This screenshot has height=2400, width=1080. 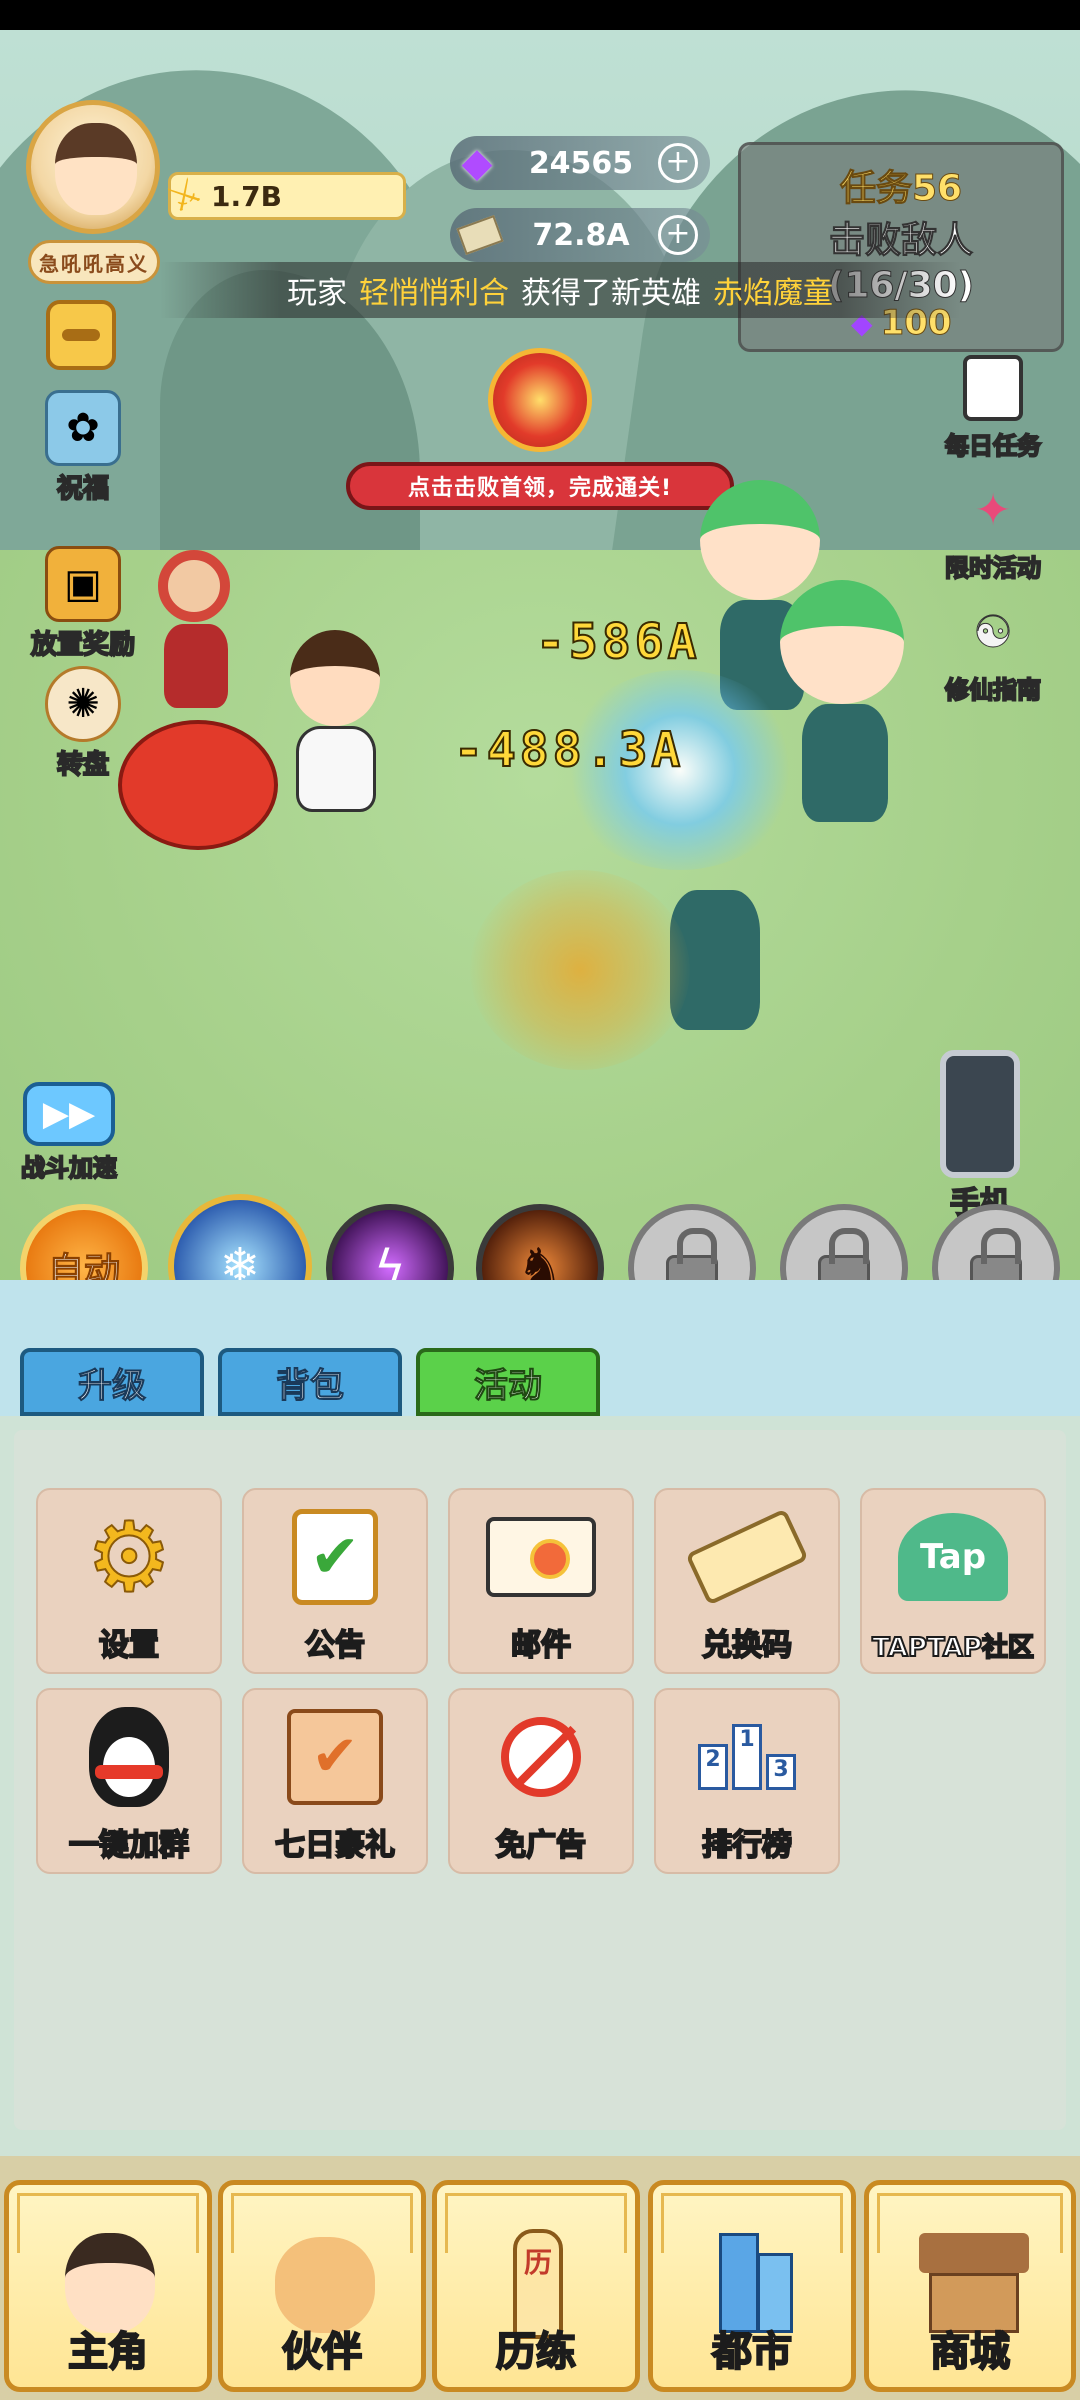 I want to click on combat-power: ⚔ 1.7B, so click(x=283, y=195).